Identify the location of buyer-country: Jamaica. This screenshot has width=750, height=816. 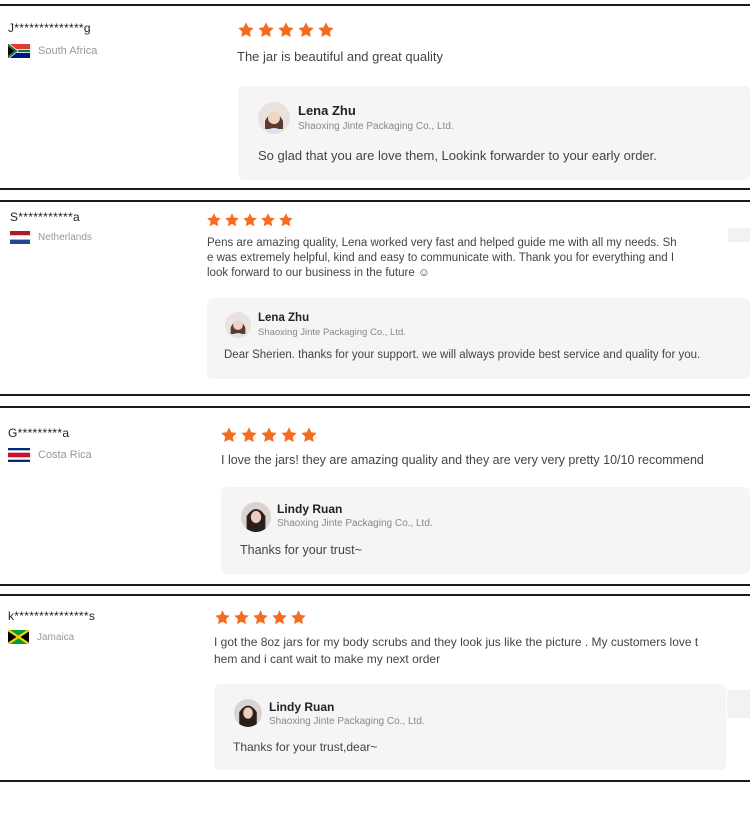
(41, 637).